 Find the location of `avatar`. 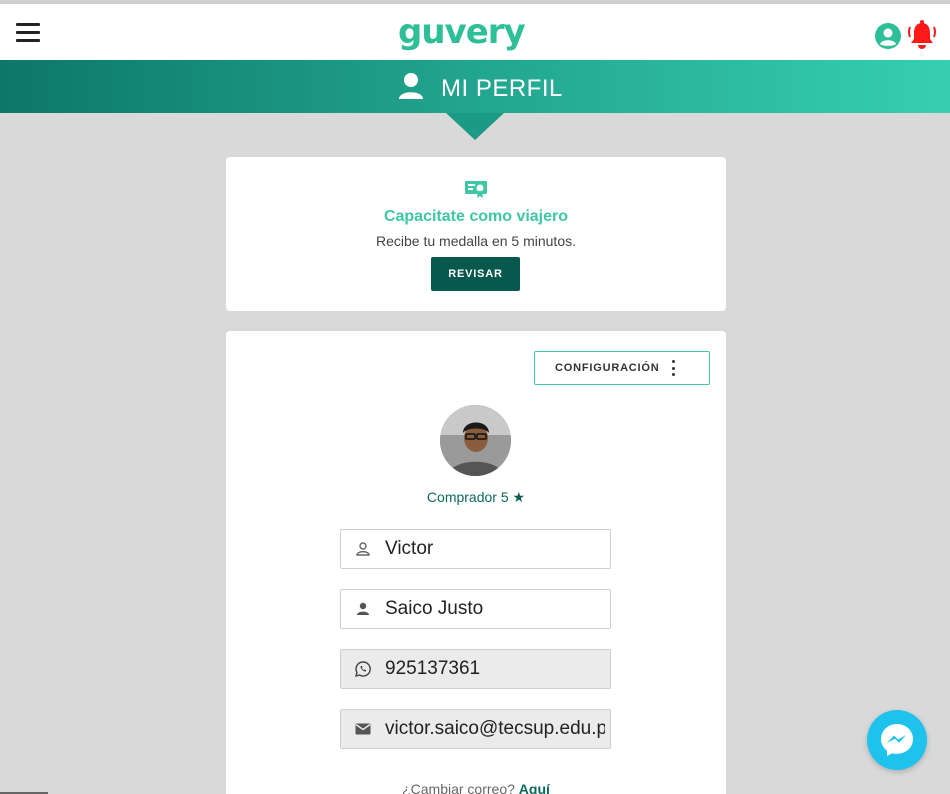

avatar is located at coordinates (475, 440).